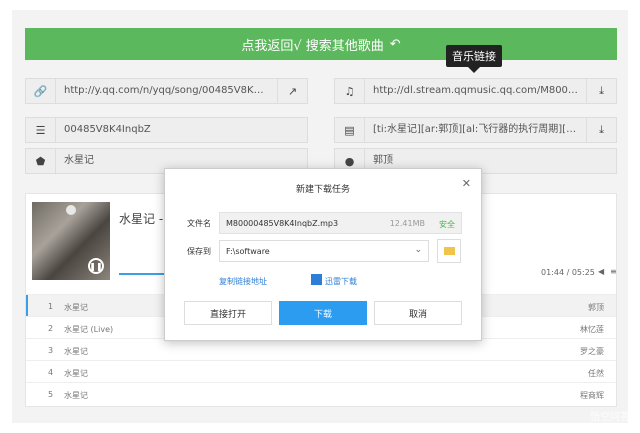  What do you see at coordinates (596, 307) in the screenshot?
I see `row-artist: 郭顶` at bounding box center [596, 307].